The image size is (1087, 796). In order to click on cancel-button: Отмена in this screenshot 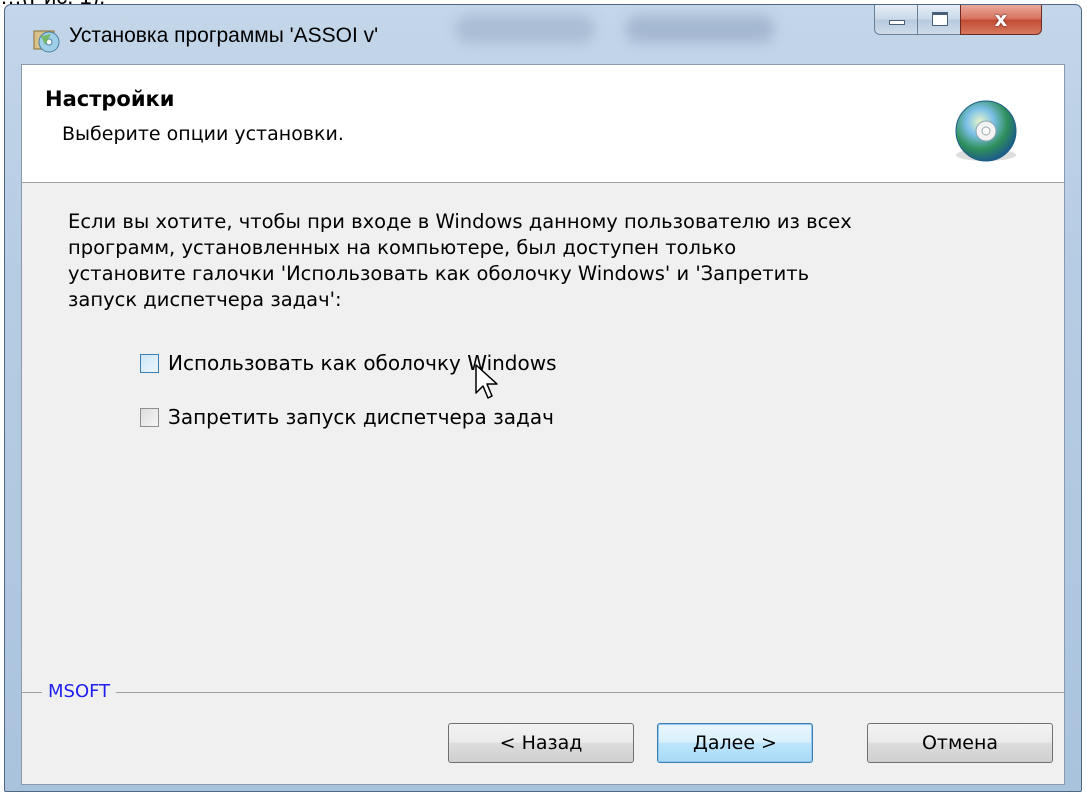, I will do `click(960, 743)`.